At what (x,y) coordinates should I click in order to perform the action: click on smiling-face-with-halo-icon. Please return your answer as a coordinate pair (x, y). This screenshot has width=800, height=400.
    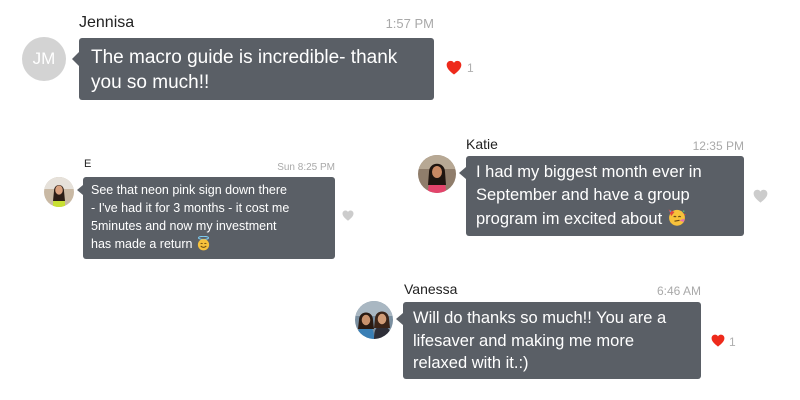
    Looking at the image, I should click on (203, 243).